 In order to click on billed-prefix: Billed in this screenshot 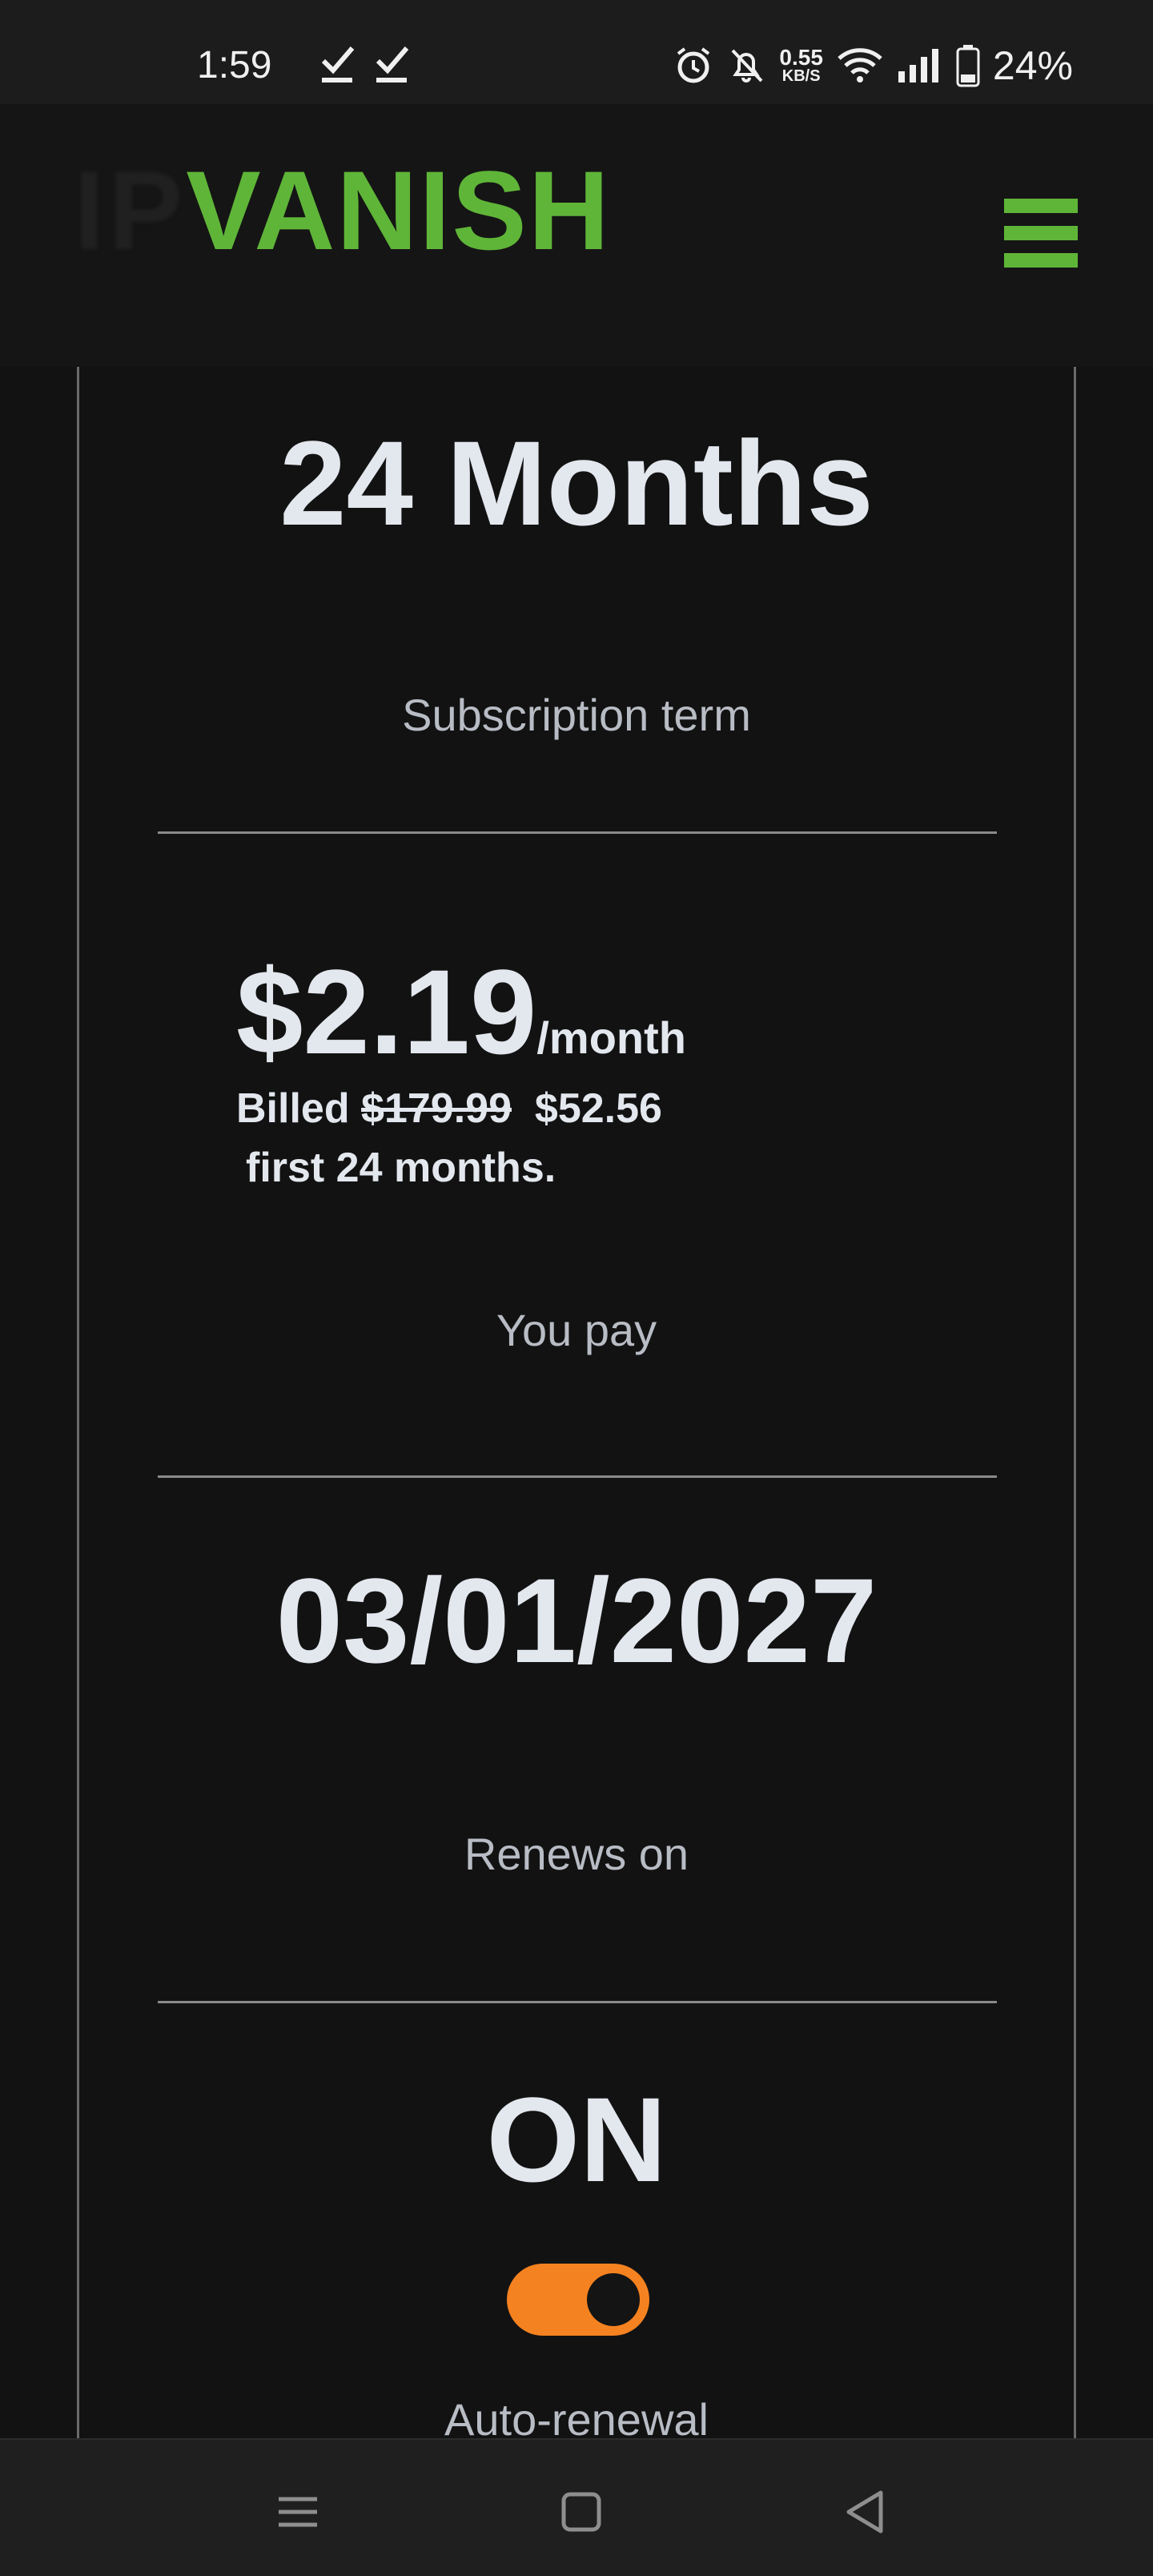, I will do `click(293, 1108)`.